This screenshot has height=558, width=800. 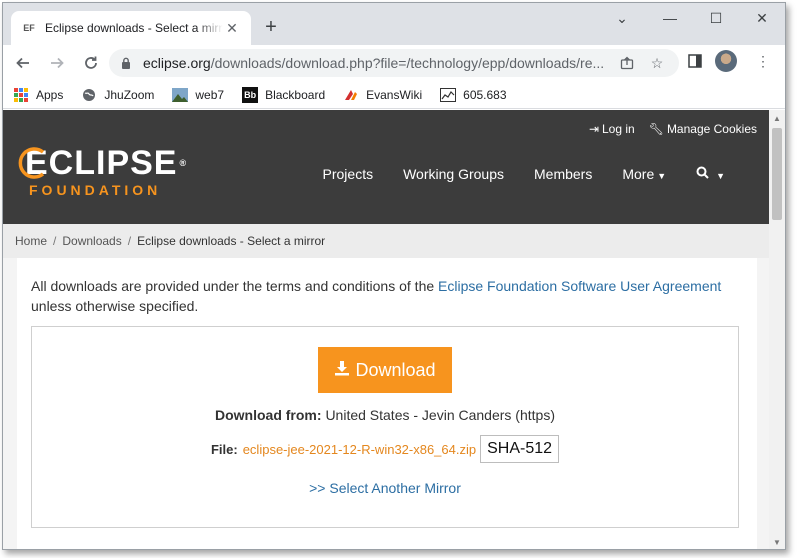 I want to click on tab-close-icon: ✕, so click(x=232, y=28).